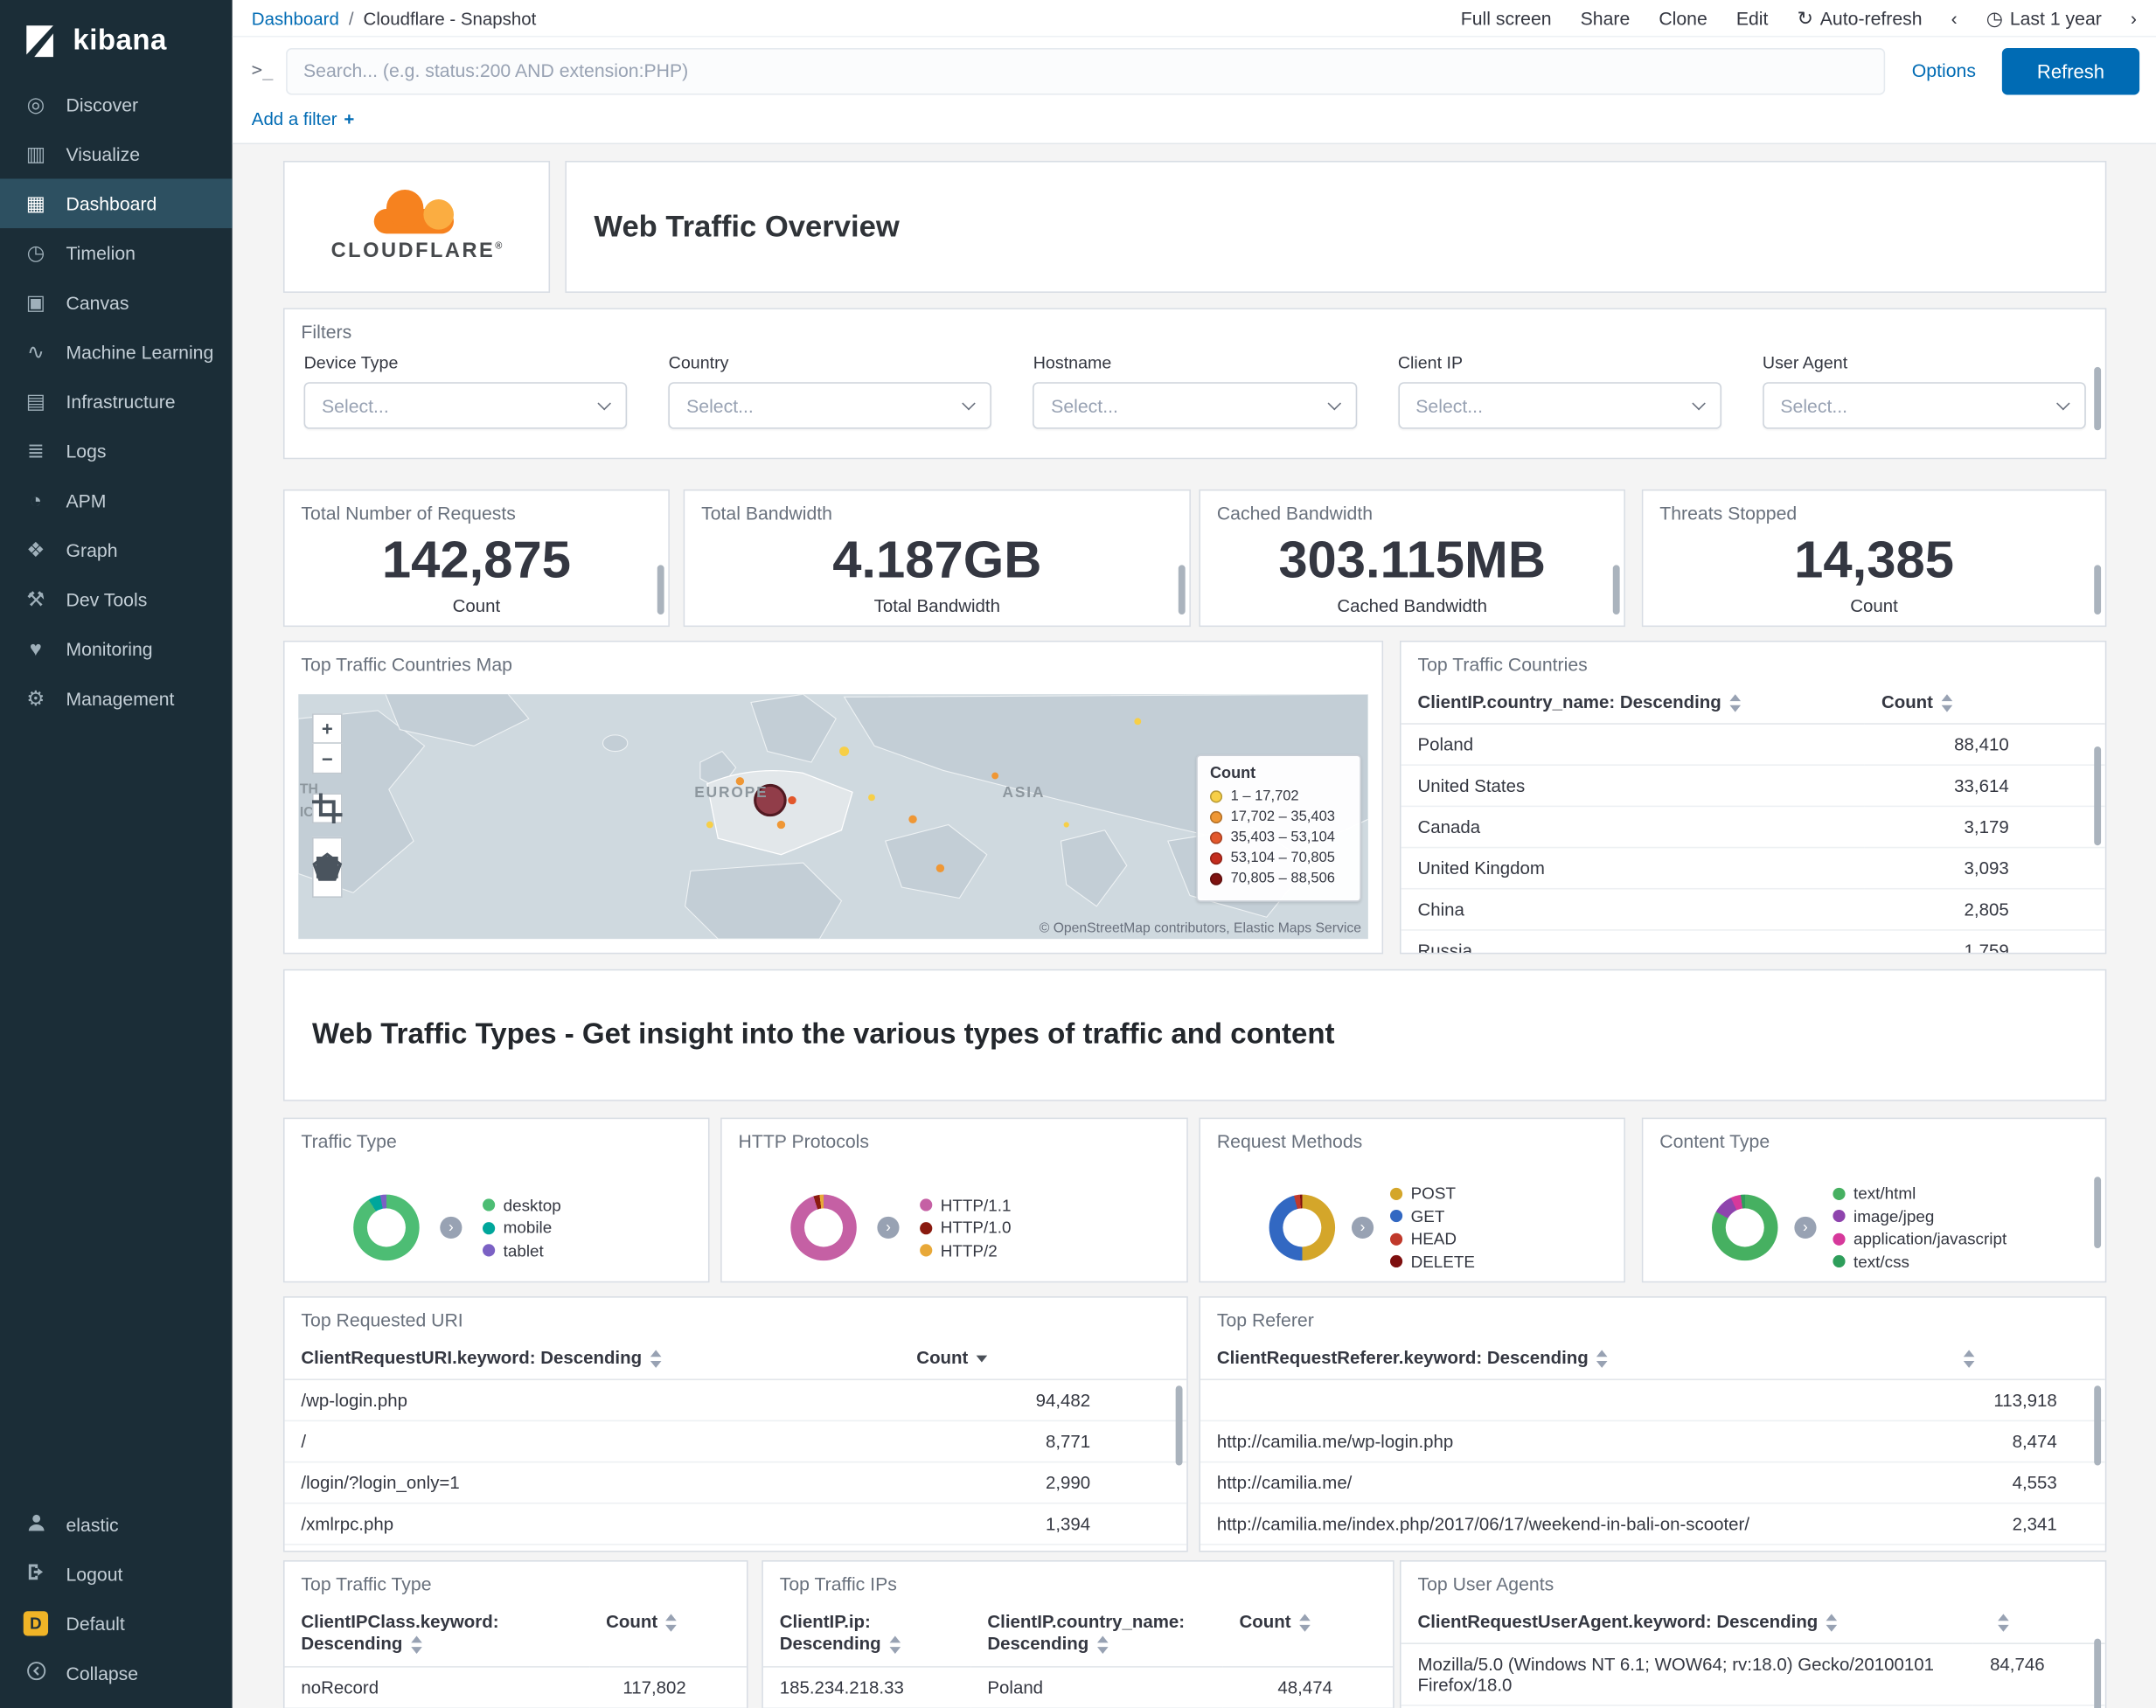 This screenshot has width=2156, height=1708. Describe the element at coordinates (1633, 704) in the screenshot. I see `column-header-country: ClientIP.country_name: Descending` at that location.